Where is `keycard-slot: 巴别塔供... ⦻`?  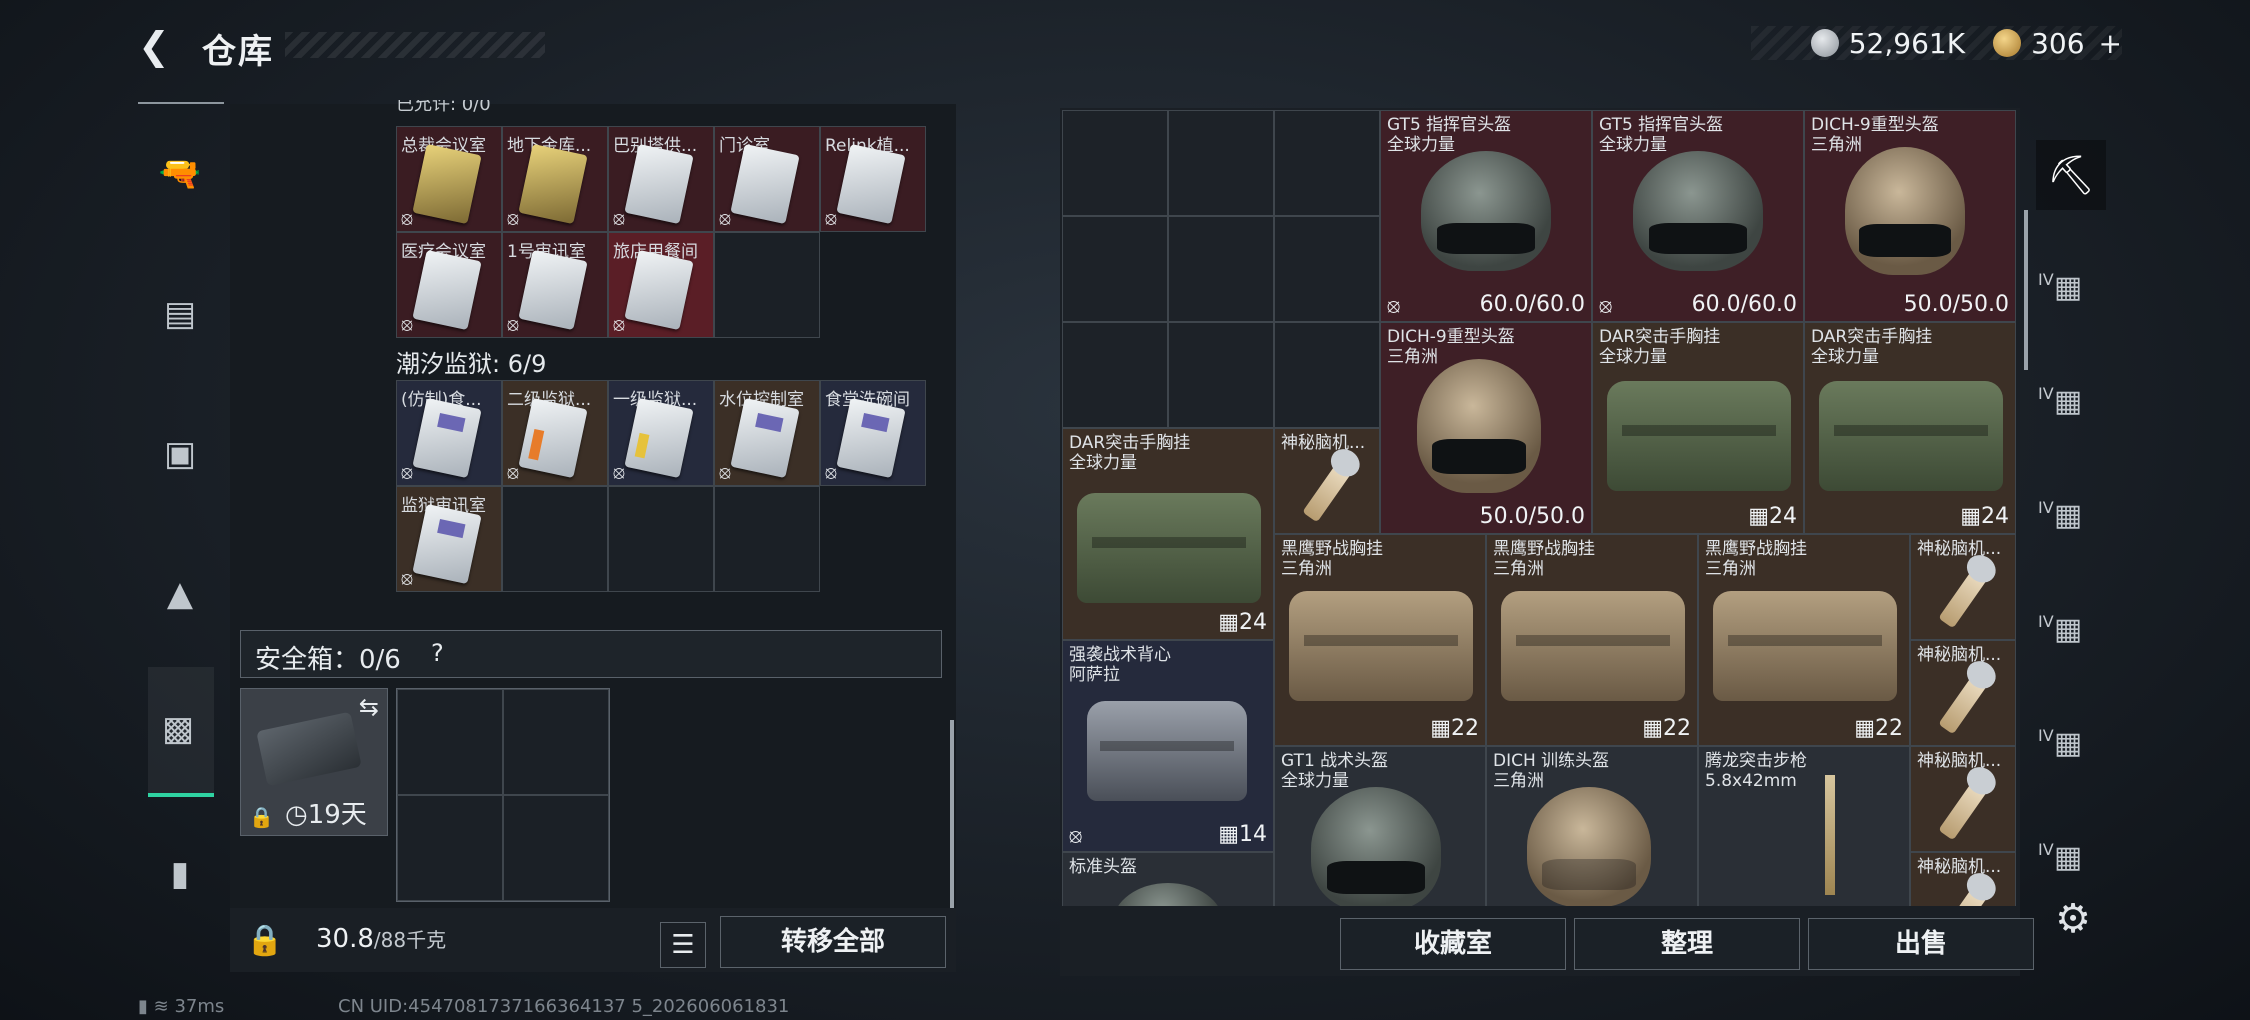 keycard-slot: 巴别塔供... ⦻ is located at coordinates (661, 179).